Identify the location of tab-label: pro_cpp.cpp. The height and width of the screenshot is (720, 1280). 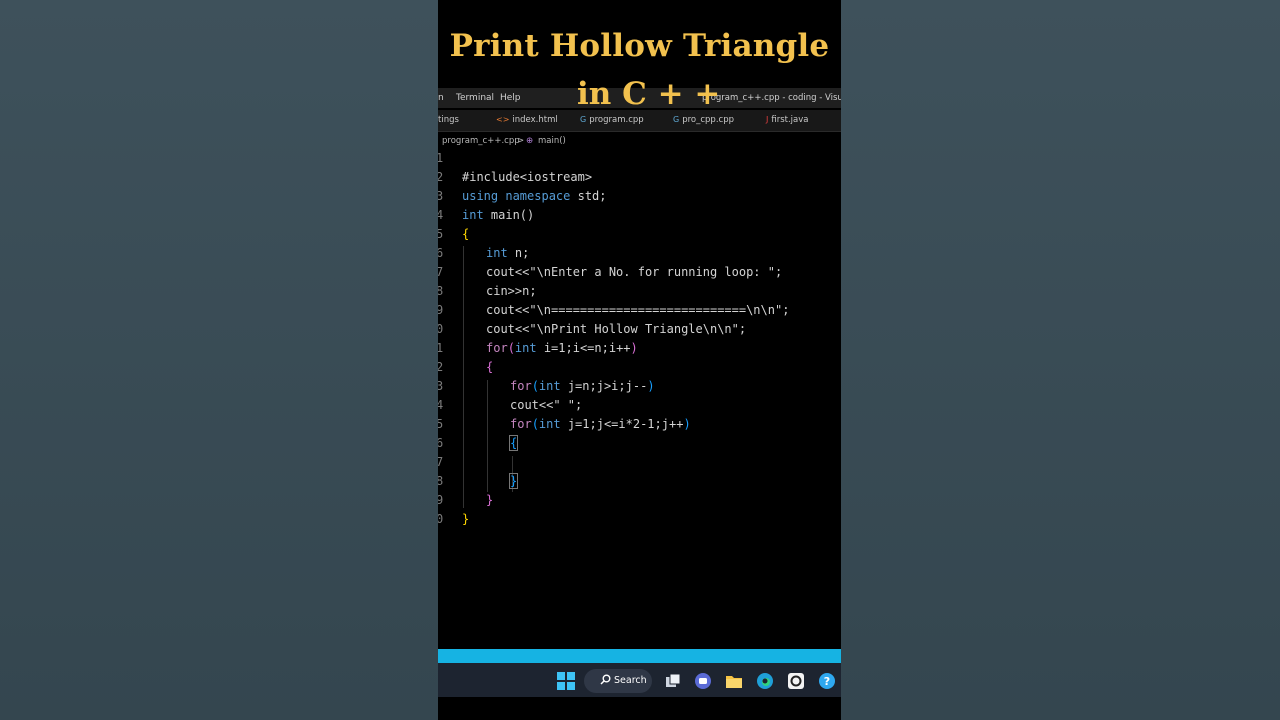
(708, 120).